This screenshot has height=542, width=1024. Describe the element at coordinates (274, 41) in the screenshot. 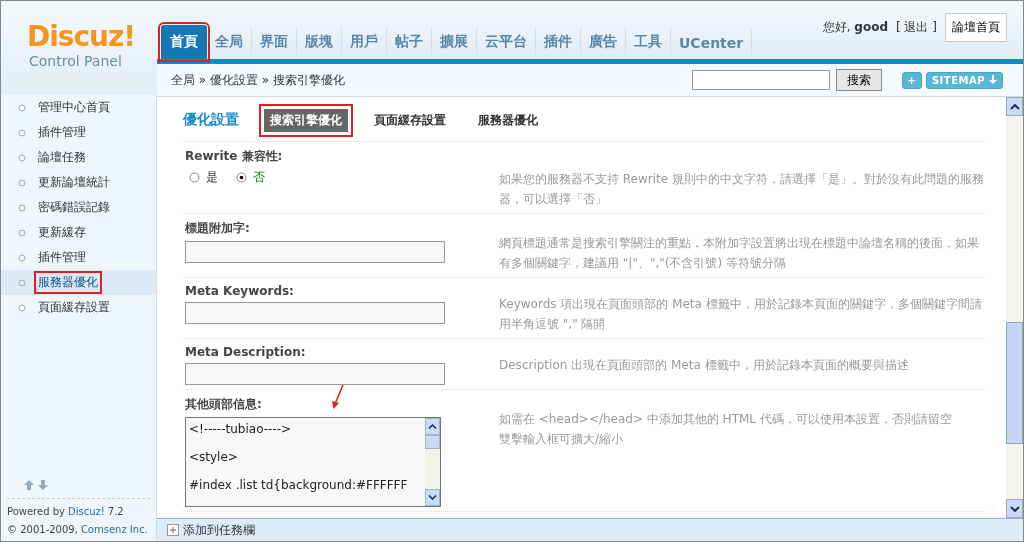

I see `nav-tab: 界面` at that location.